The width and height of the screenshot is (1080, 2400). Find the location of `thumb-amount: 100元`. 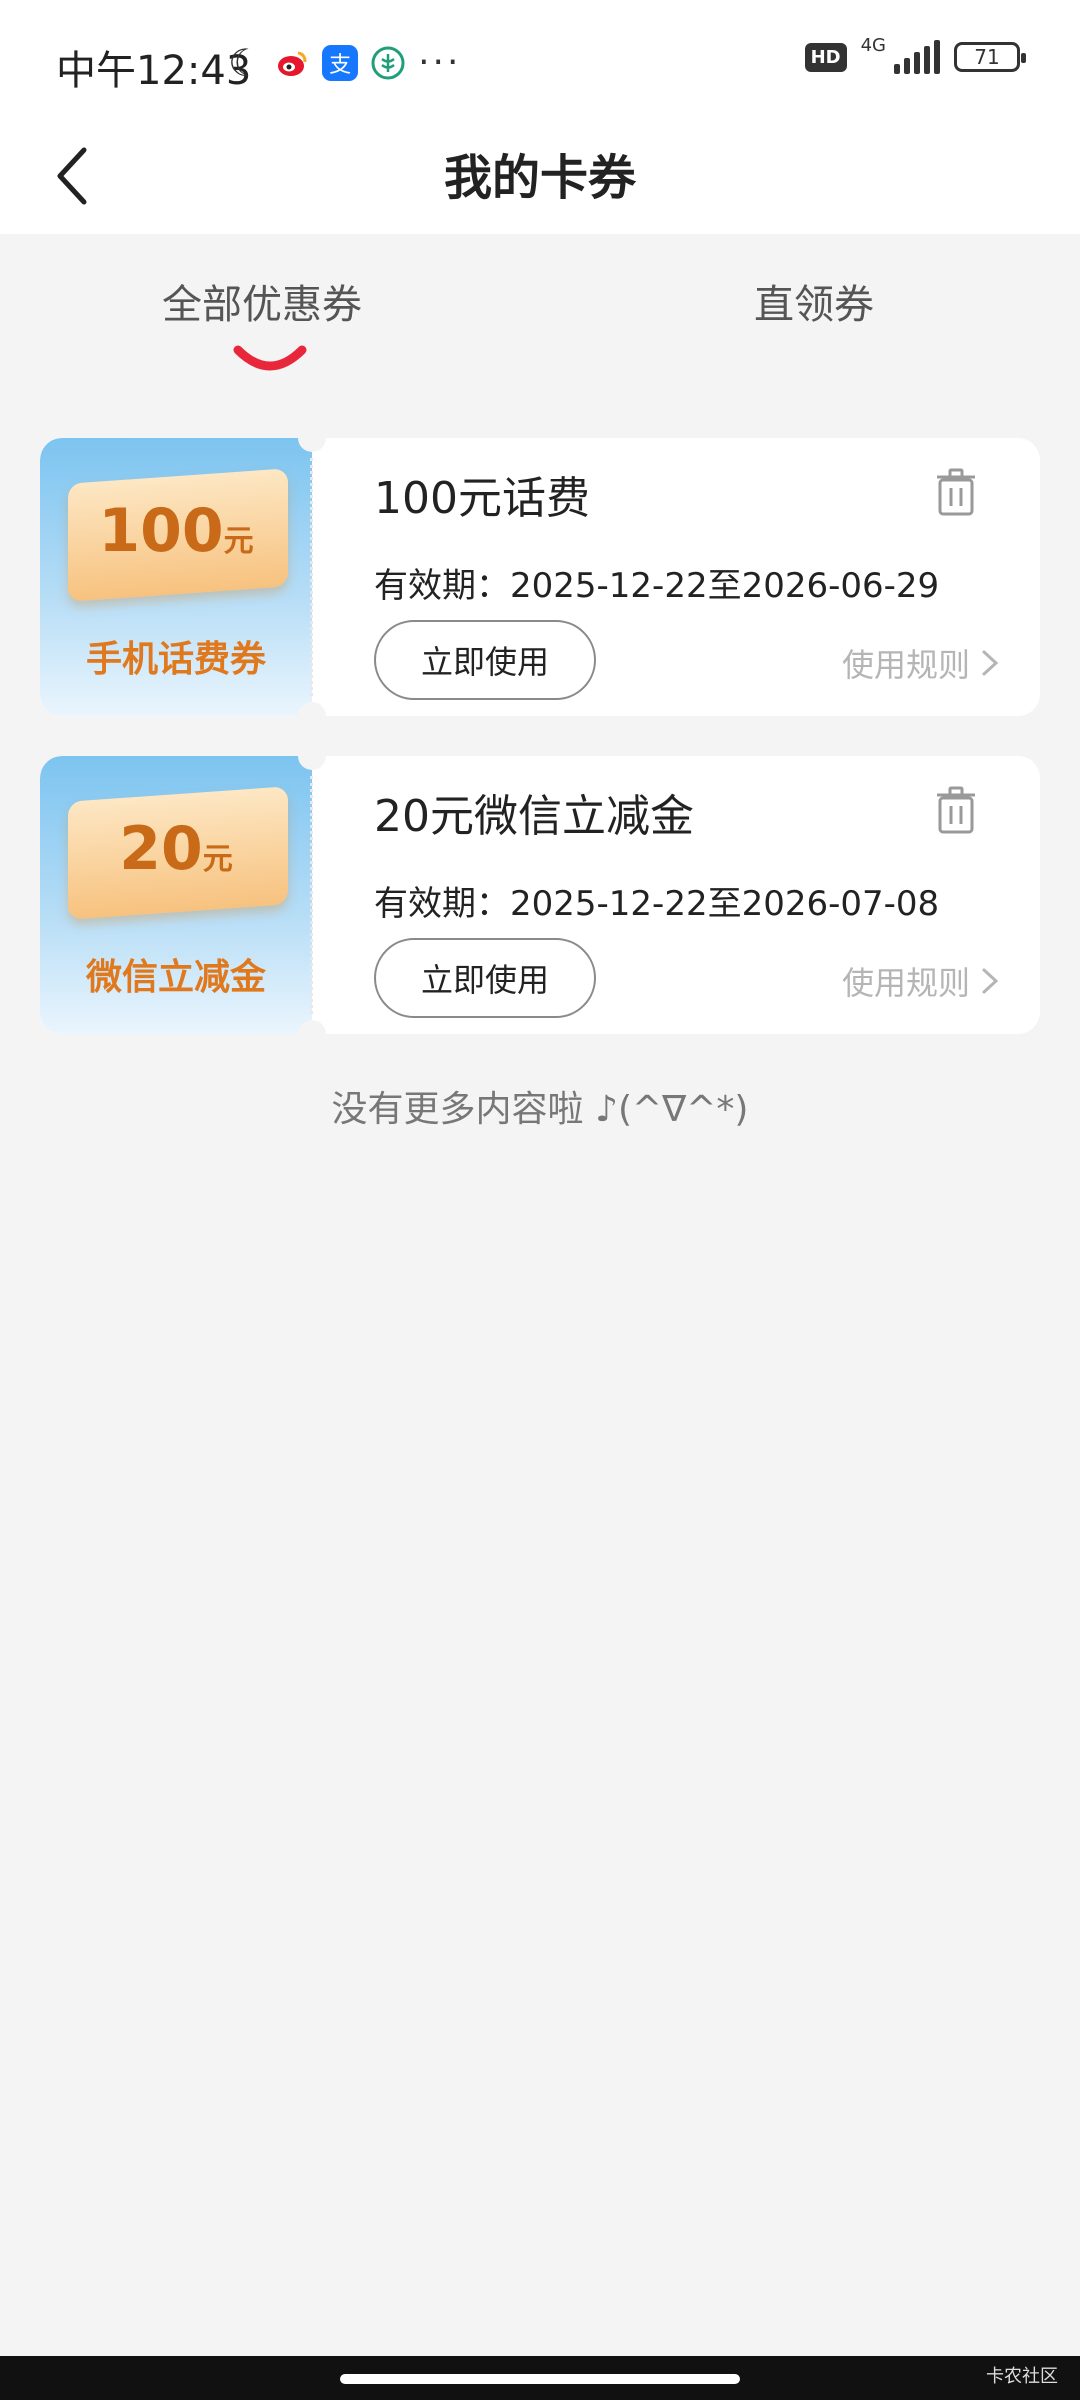

thumb-amount: 100元 is located at coordinates (176, 531).